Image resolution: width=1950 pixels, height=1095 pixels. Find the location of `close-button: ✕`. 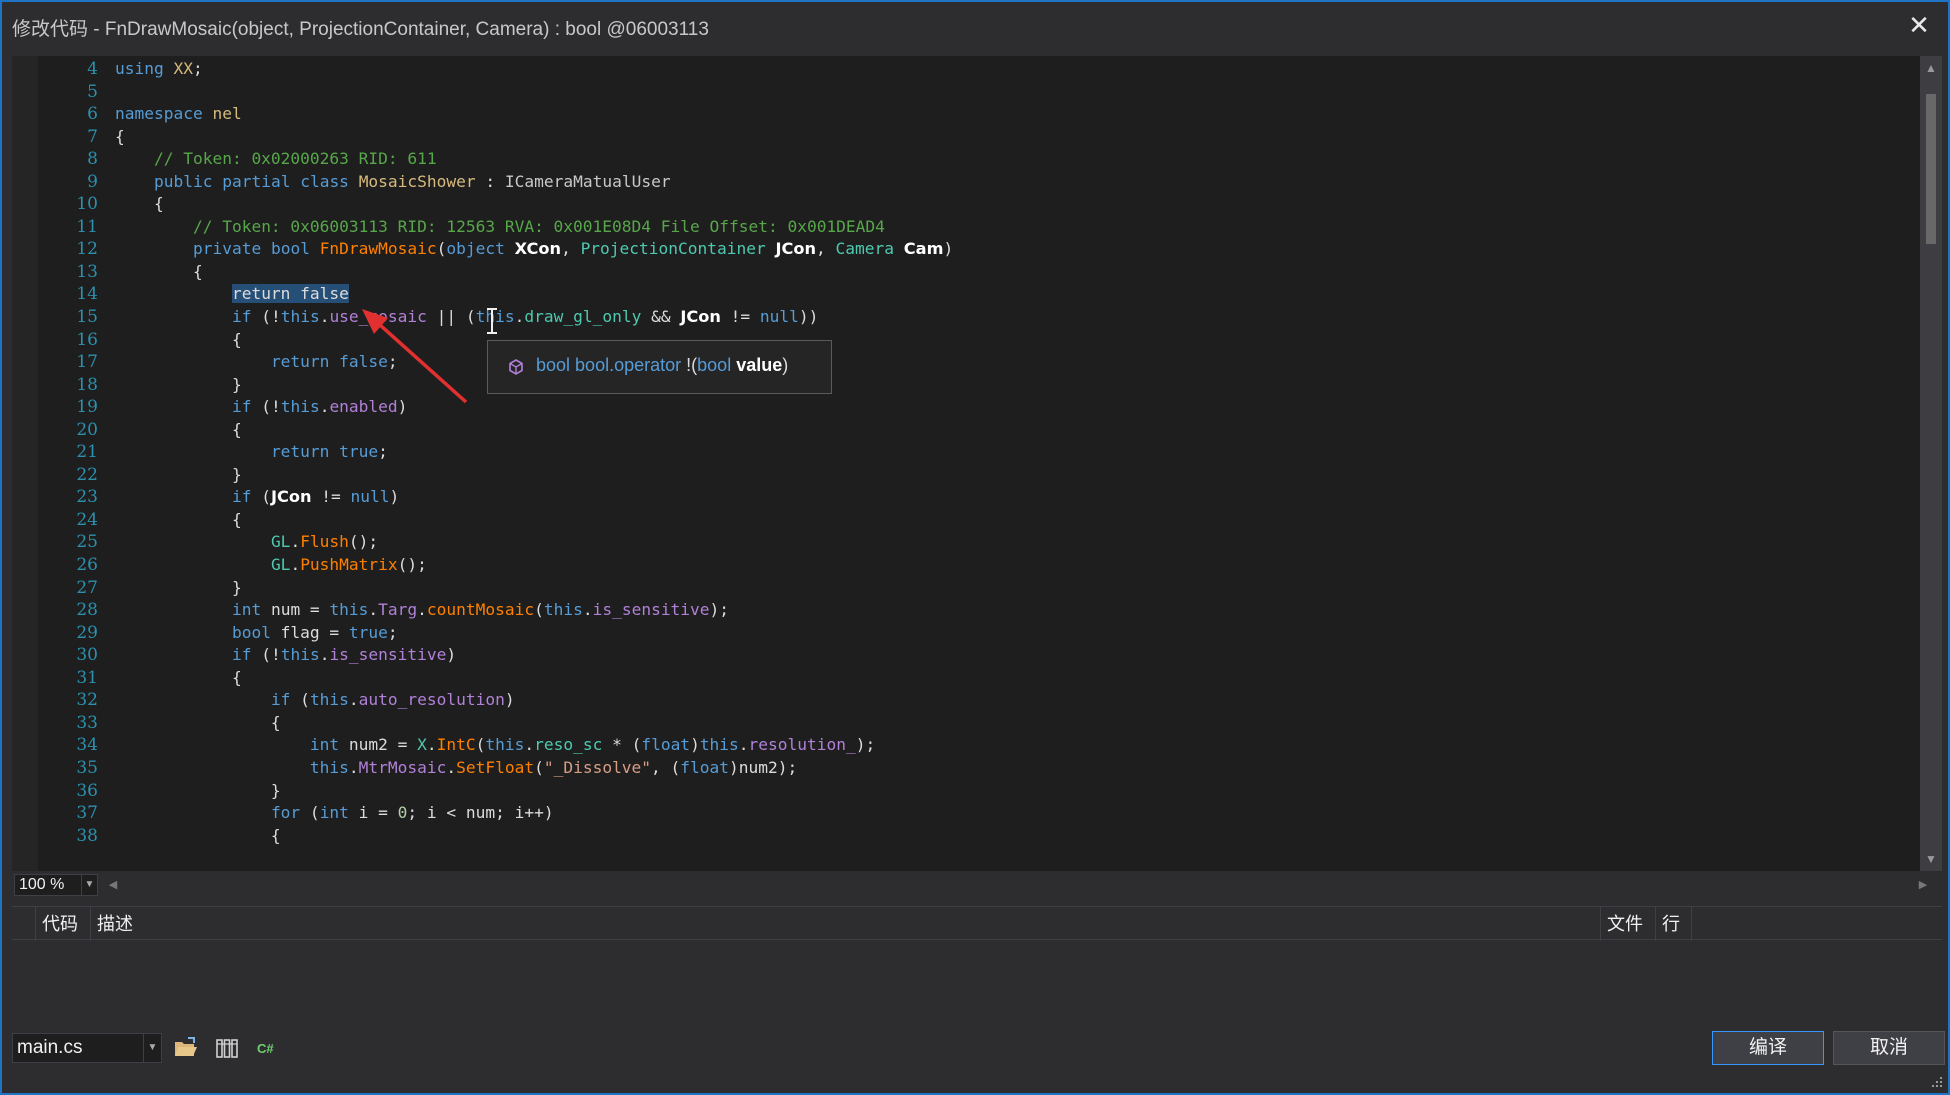

close-button: ✕ is located at coordinates (1919, 25).